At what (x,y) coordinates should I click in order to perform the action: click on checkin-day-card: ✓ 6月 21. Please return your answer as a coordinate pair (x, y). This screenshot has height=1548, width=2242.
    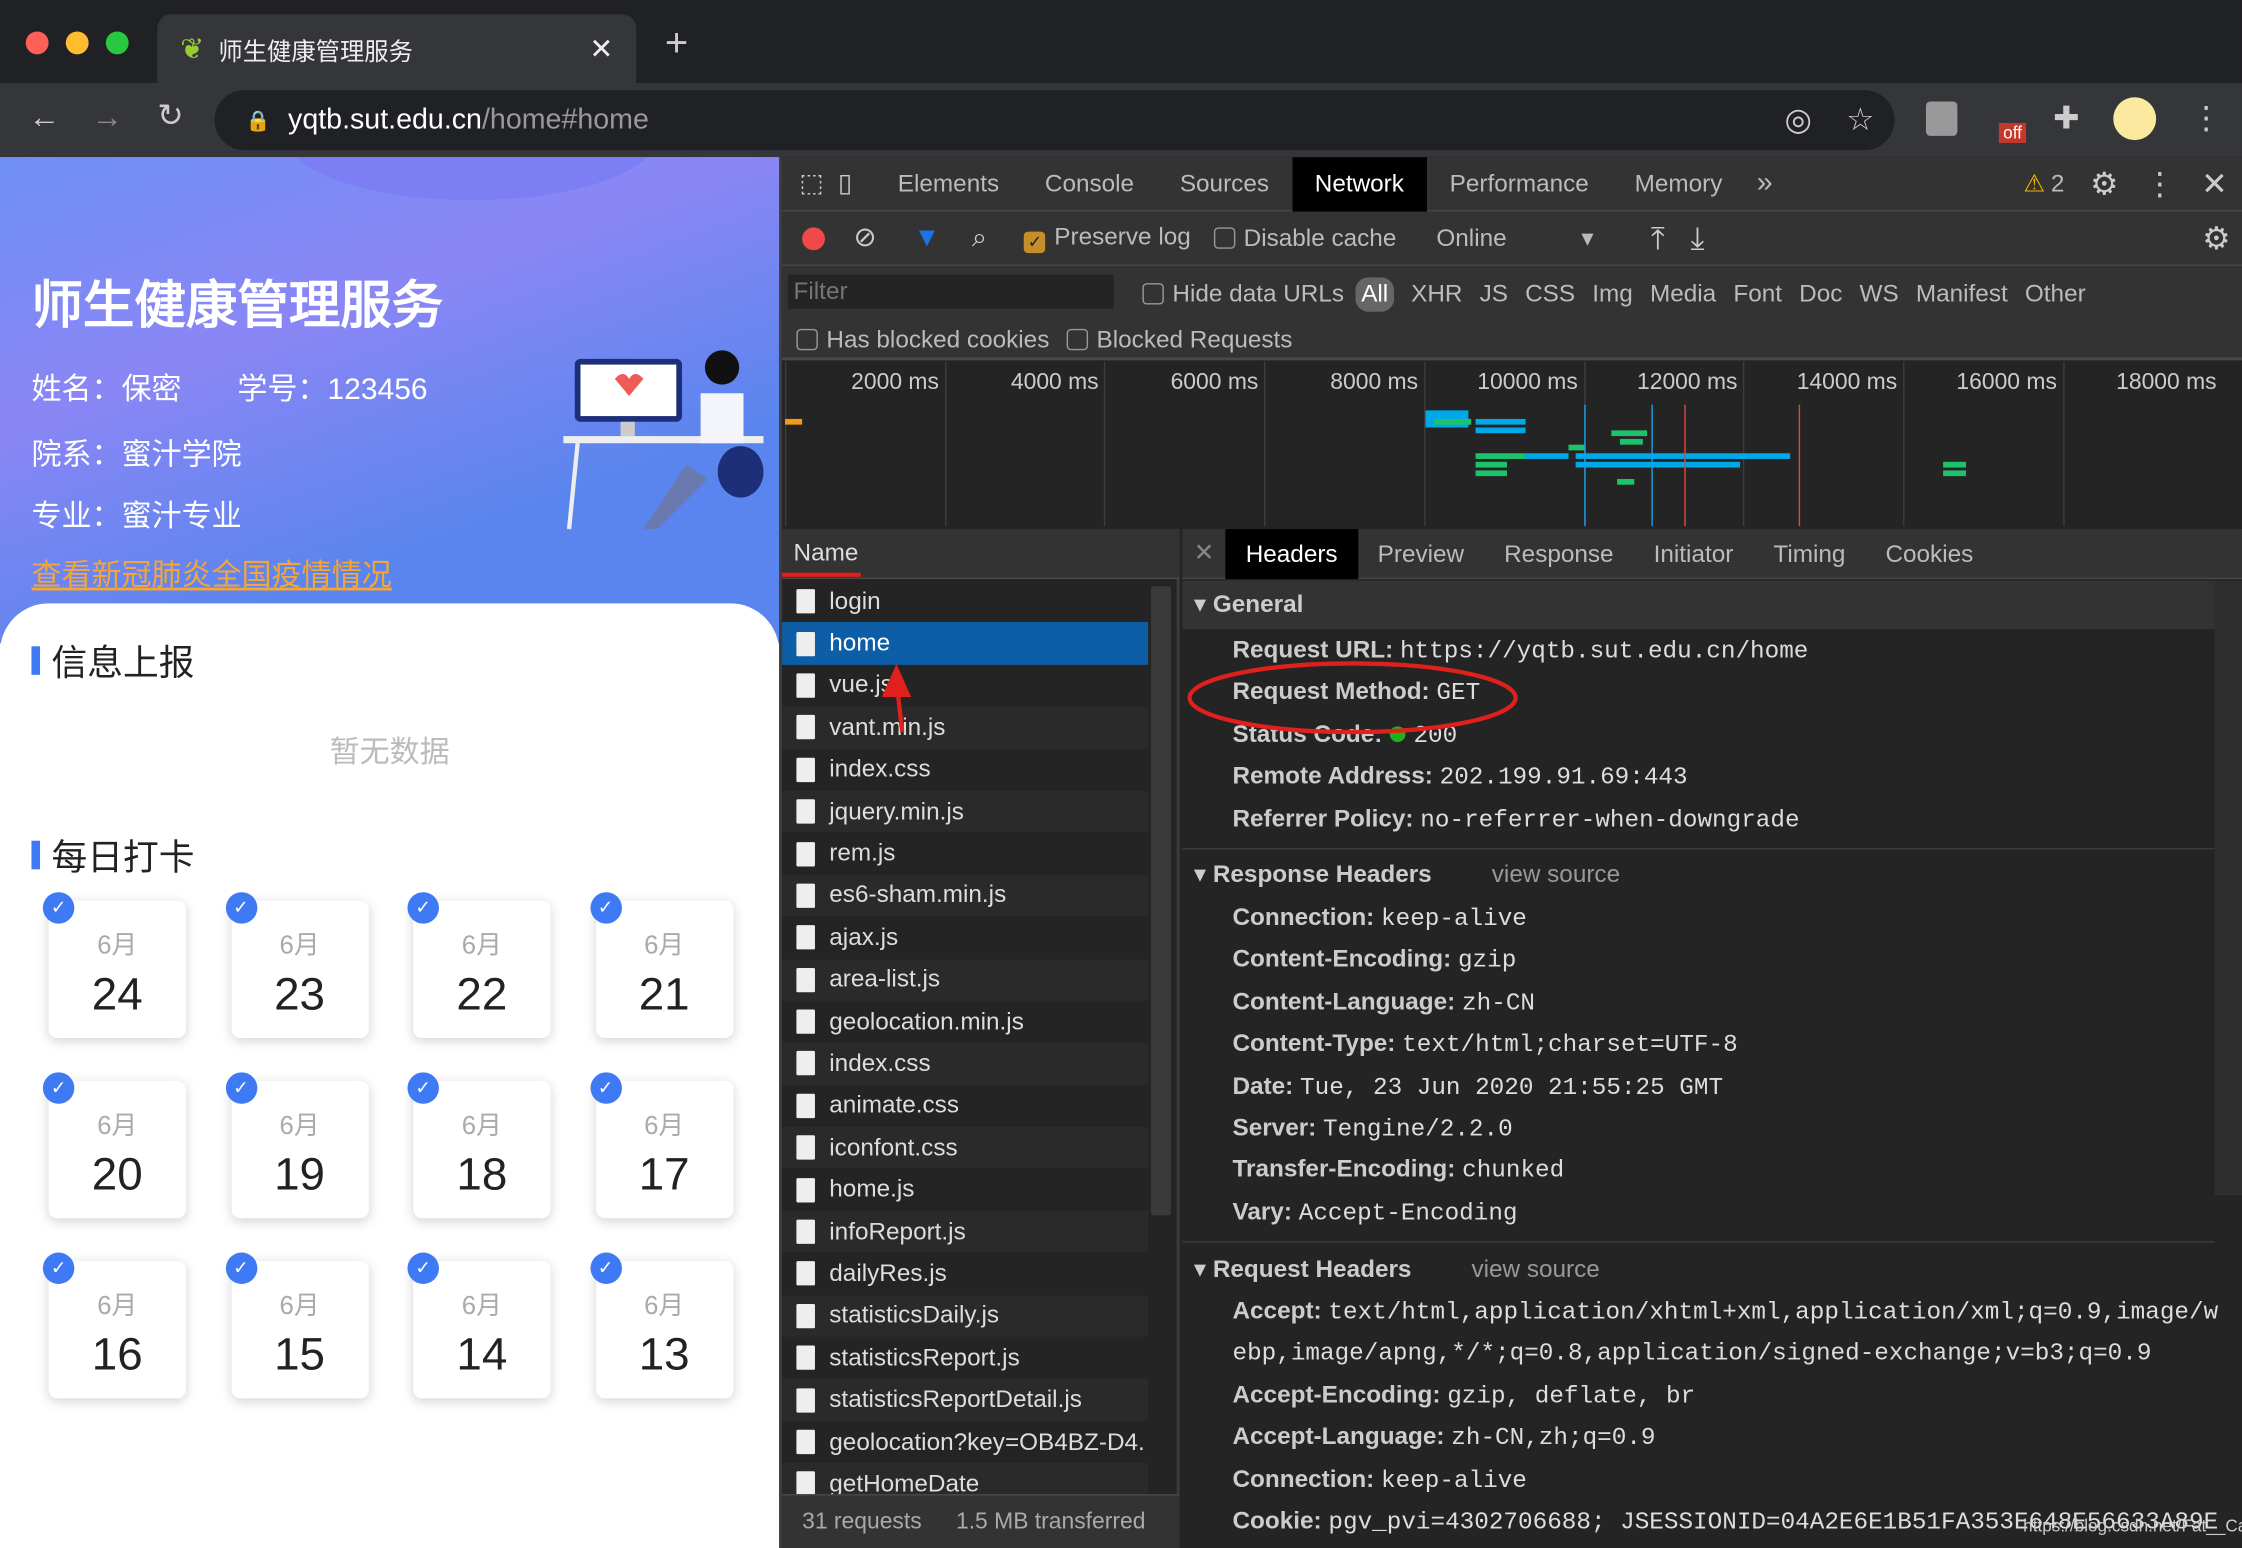
    Looking at the image, I should click on (661, 965).